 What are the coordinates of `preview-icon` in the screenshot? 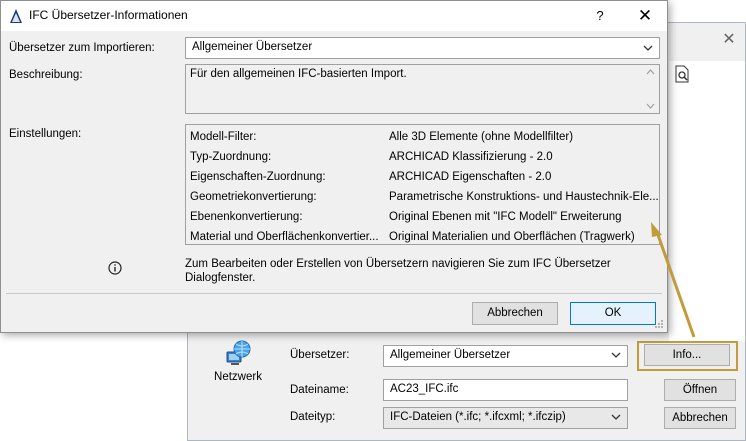 It's located at (682, 74).